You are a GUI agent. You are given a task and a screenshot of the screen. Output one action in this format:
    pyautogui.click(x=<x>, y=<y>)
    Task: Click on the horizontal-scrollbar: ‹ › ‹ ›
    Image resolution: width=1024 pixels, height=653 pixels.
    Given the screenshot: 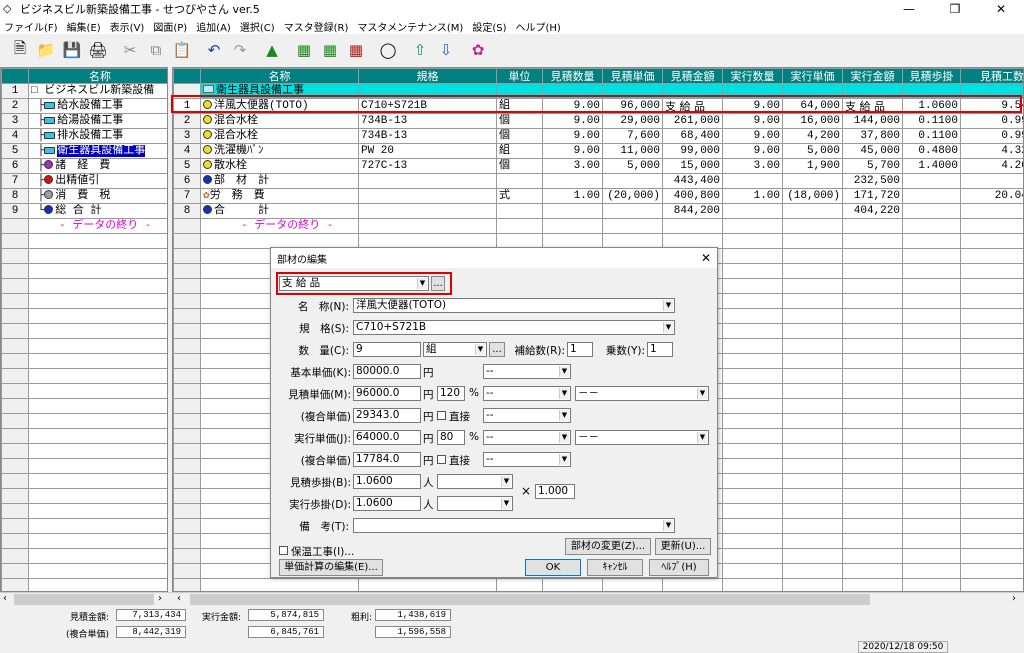 What is the action you would take?
    pyautogui.click(x=512, y=599)
    